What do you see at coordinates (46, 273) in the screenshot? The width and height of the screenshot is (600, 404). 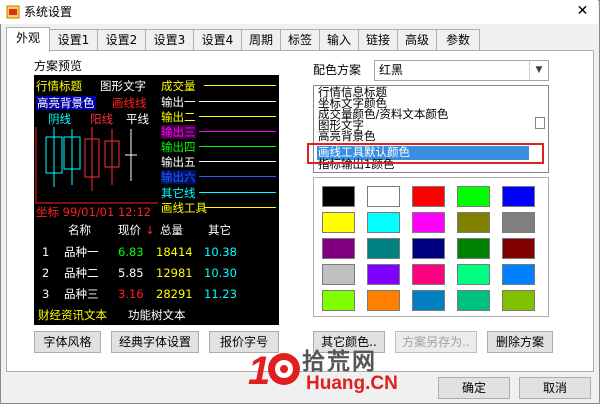 I see `row-index: 2` at bounding box center [46, 273].